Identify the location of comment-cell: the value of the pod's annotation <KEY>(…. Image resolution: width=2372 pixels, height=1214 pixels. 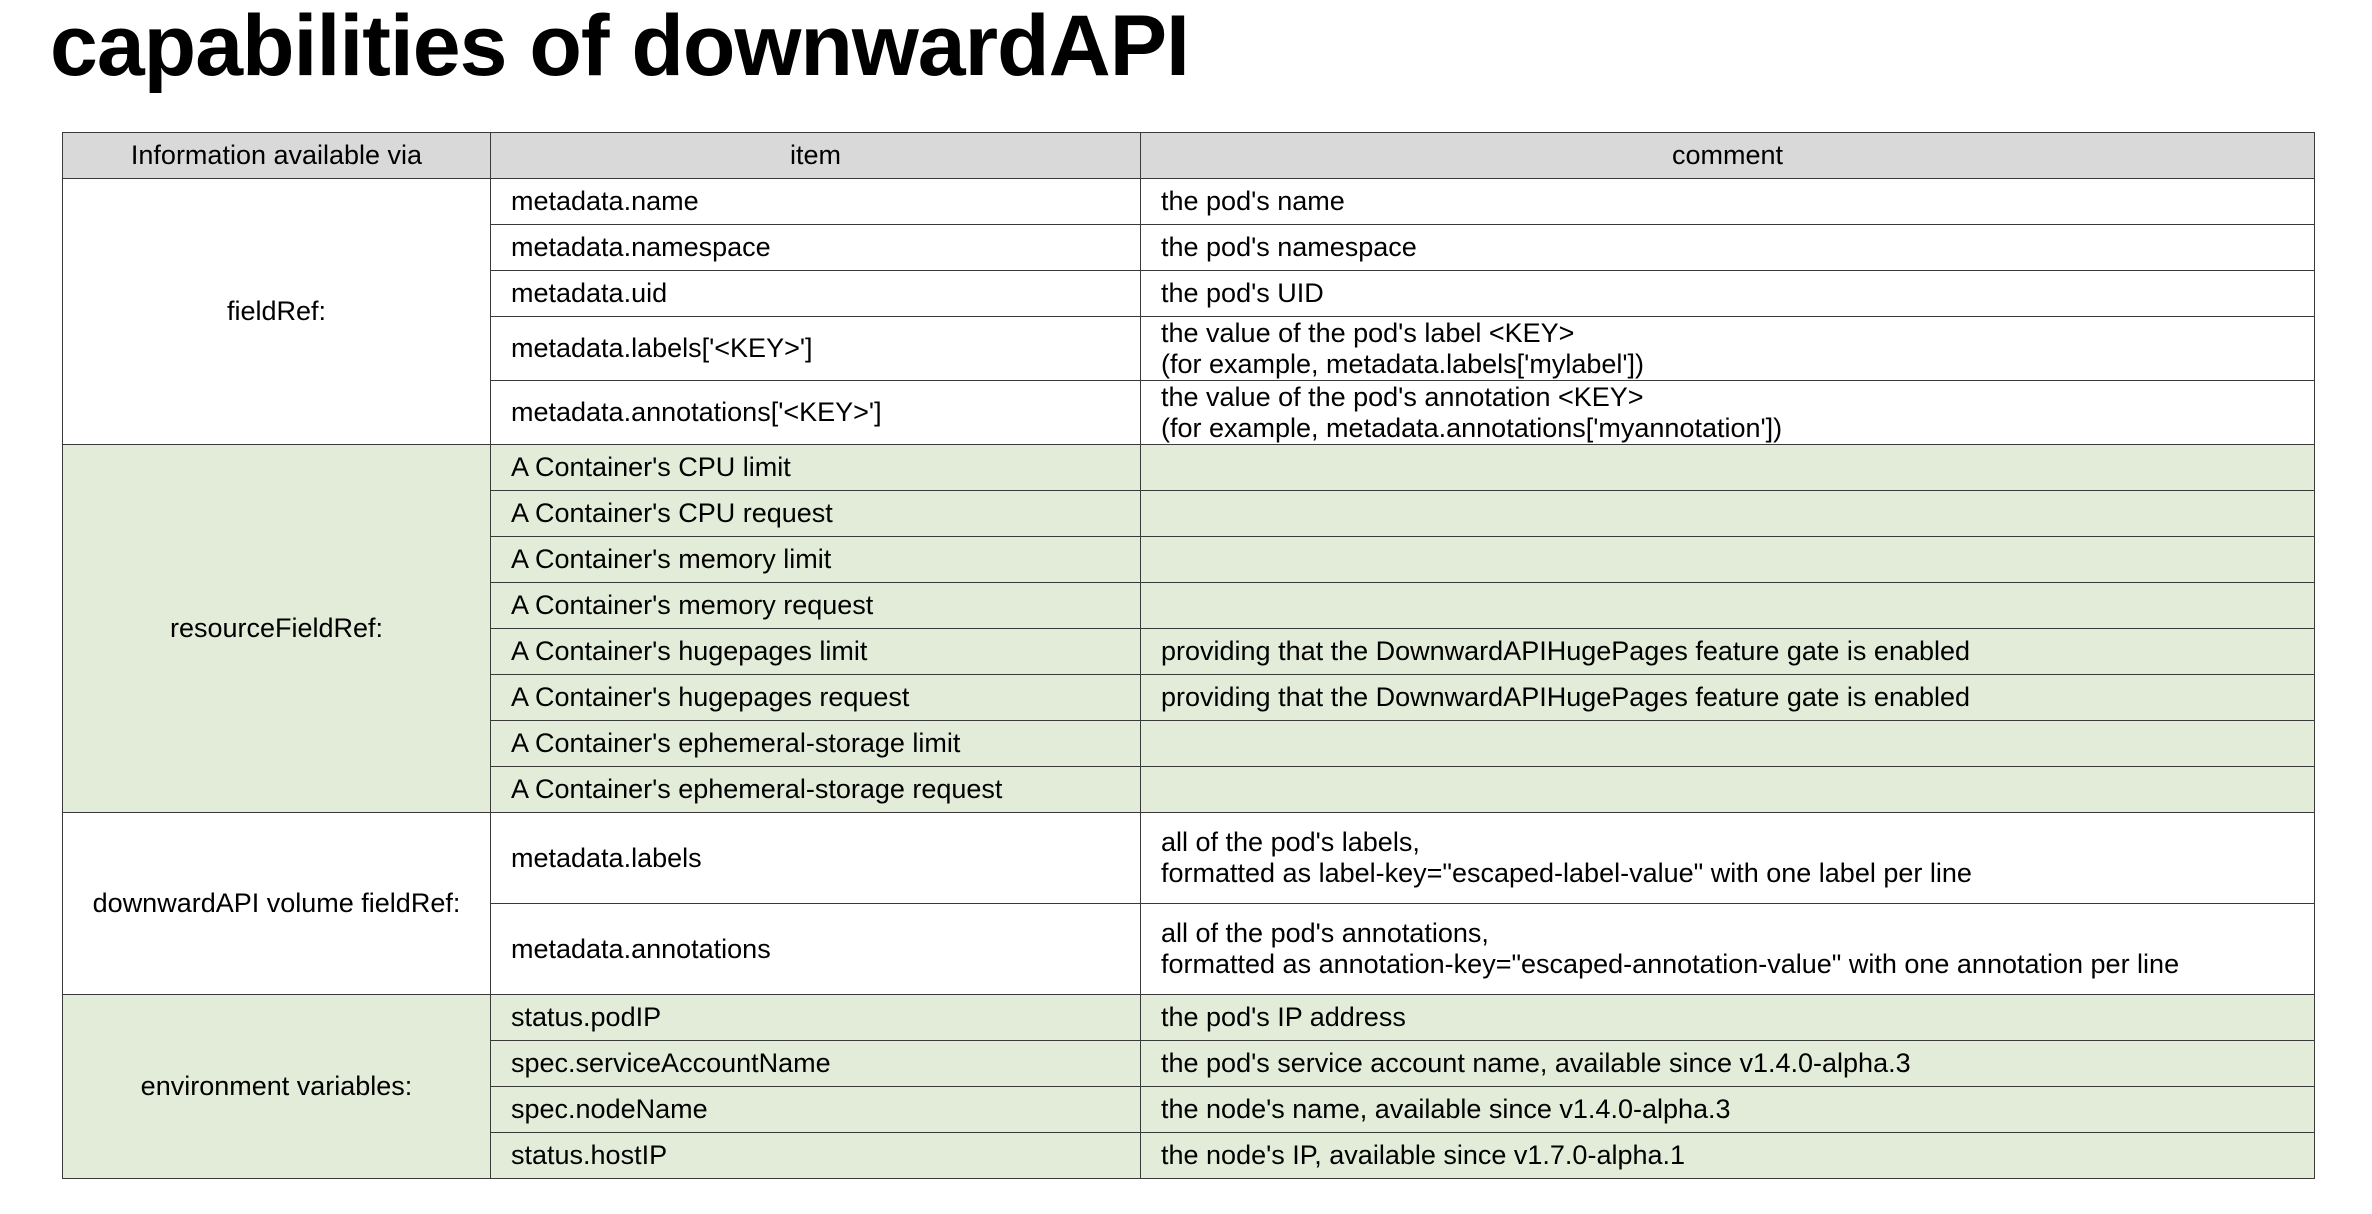
(1727, 412).